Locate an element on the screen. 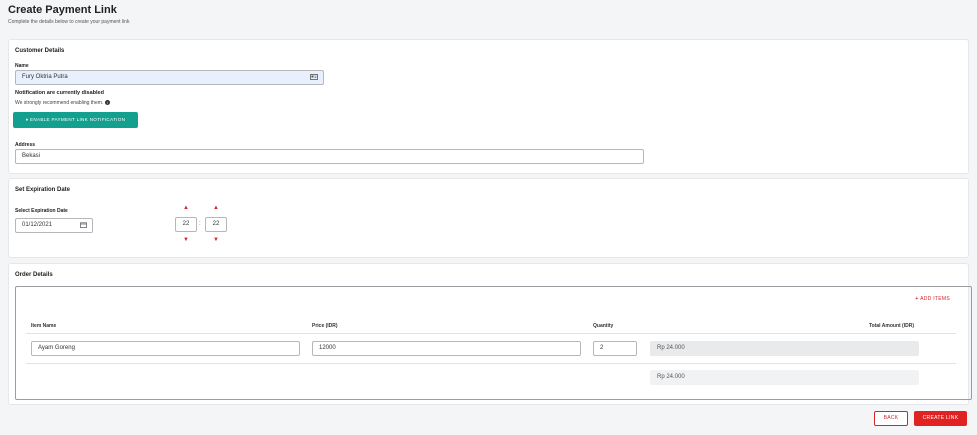  contact-card-icon is located at coordinates (314, 78).